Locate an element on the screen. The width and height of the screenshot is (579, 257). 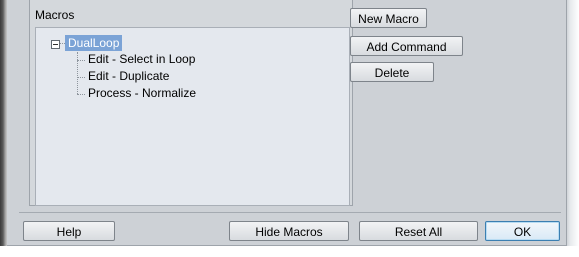
tree-item-normalize: Process - Normalize is located at coordinates (142, 93).